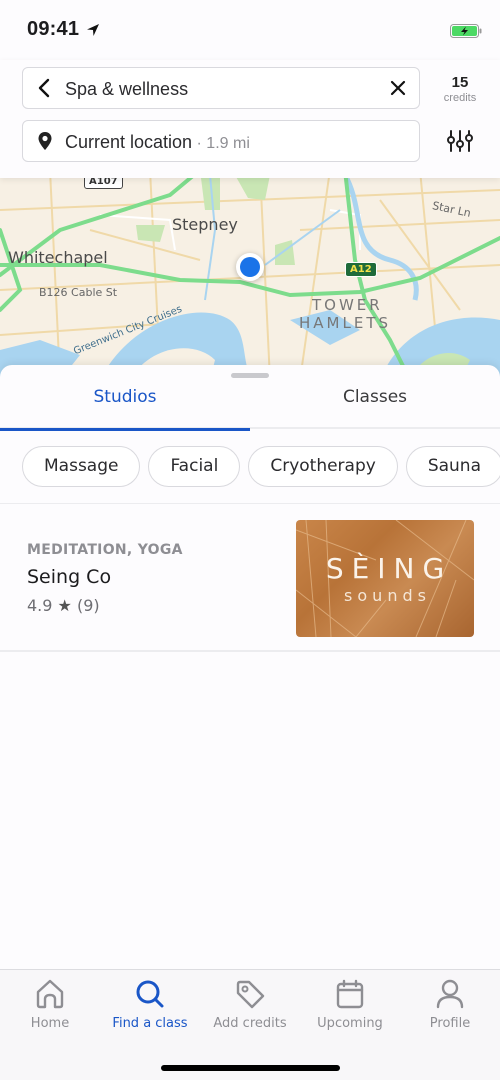 Image resolution: width=500 pixels, height=1080 pixels. What do you see at coordinates (150, 994) in the screenshot?
I see `search-icon` at bounding box center [150, 994].